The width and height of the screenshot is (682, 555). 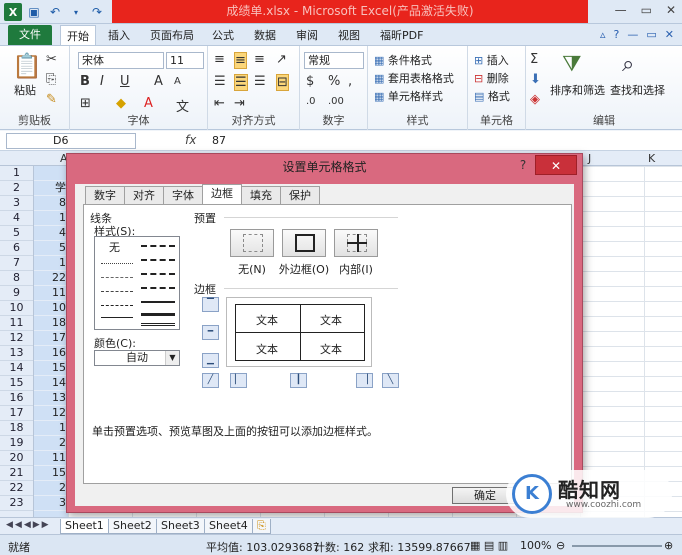 What do you see at coordinates (117, 263) in the screenshot?
I see `line-style-dotted` at bounding box center [117, 263].